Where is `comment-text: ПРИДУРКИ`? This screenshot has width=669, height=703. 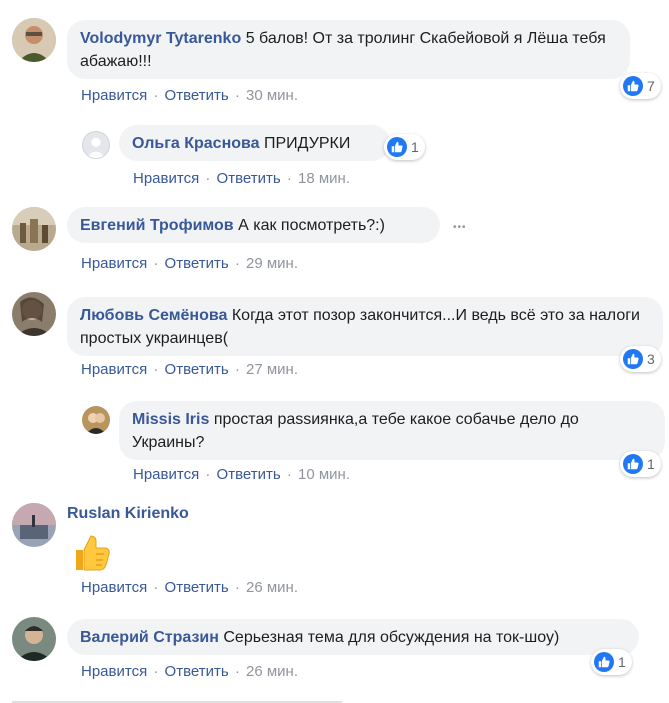 comment-text: ПРИДУРКИ is located at coordinates (307, 143).